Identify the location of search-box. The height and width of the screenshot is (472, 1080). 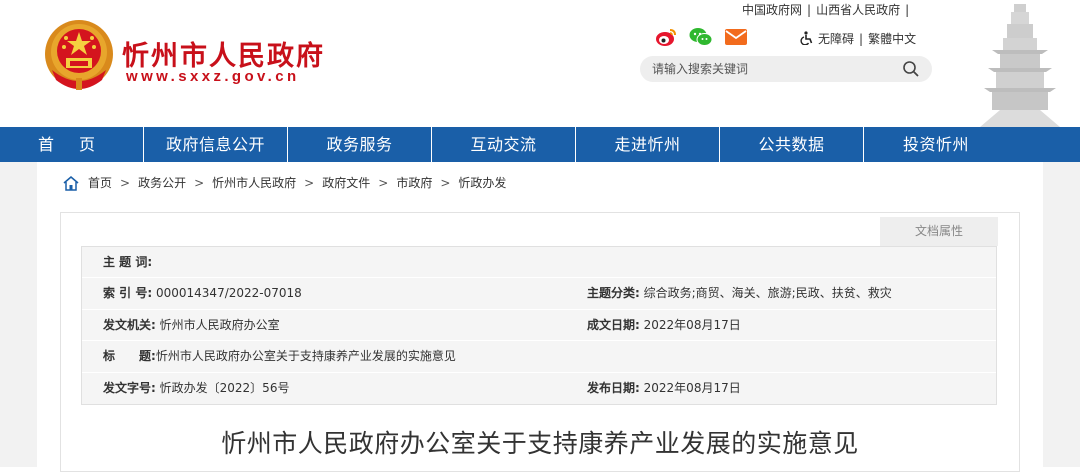
(786, 69).